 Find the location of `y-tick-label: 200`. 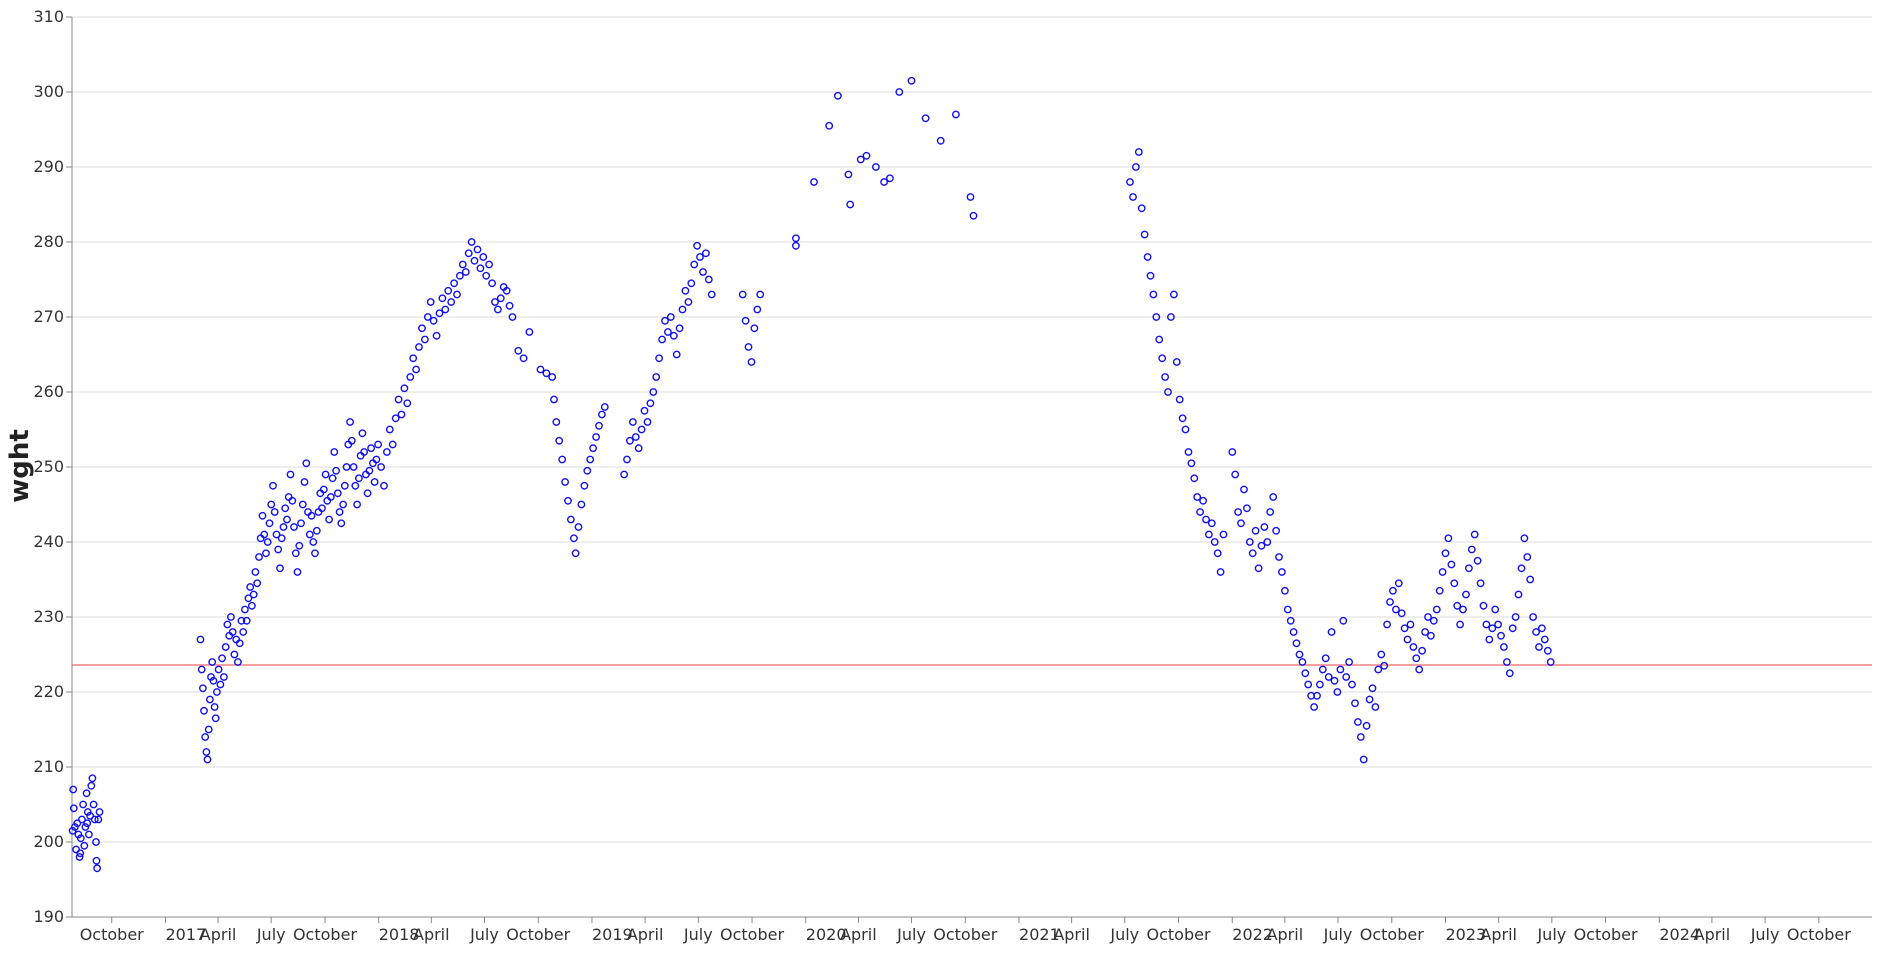

y-tick-label: 200 is located at coordinates (48, 841).